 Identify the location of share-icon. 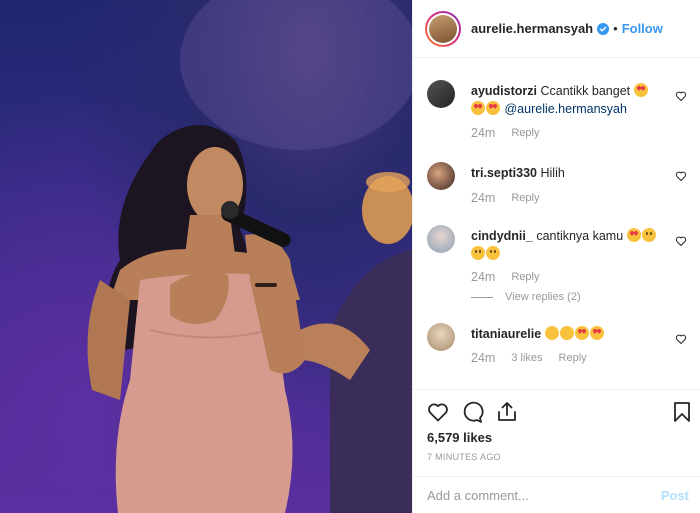
(507, 412).